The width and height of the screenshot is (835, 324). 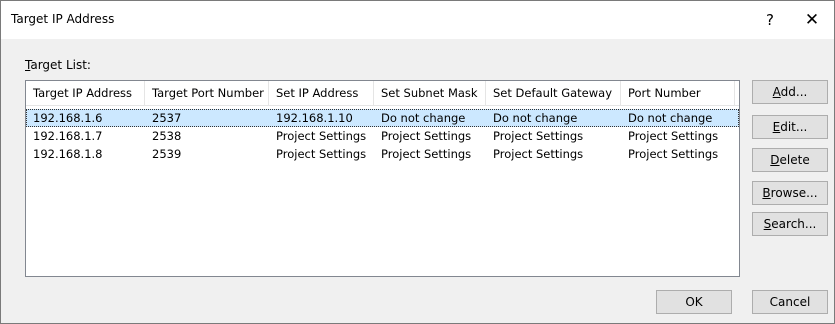 What do you see at coordinates (68, 118) in the screenshot?
I see `cell-target-ip-address: 192.168.1.6` at bounding box center [68, 118].